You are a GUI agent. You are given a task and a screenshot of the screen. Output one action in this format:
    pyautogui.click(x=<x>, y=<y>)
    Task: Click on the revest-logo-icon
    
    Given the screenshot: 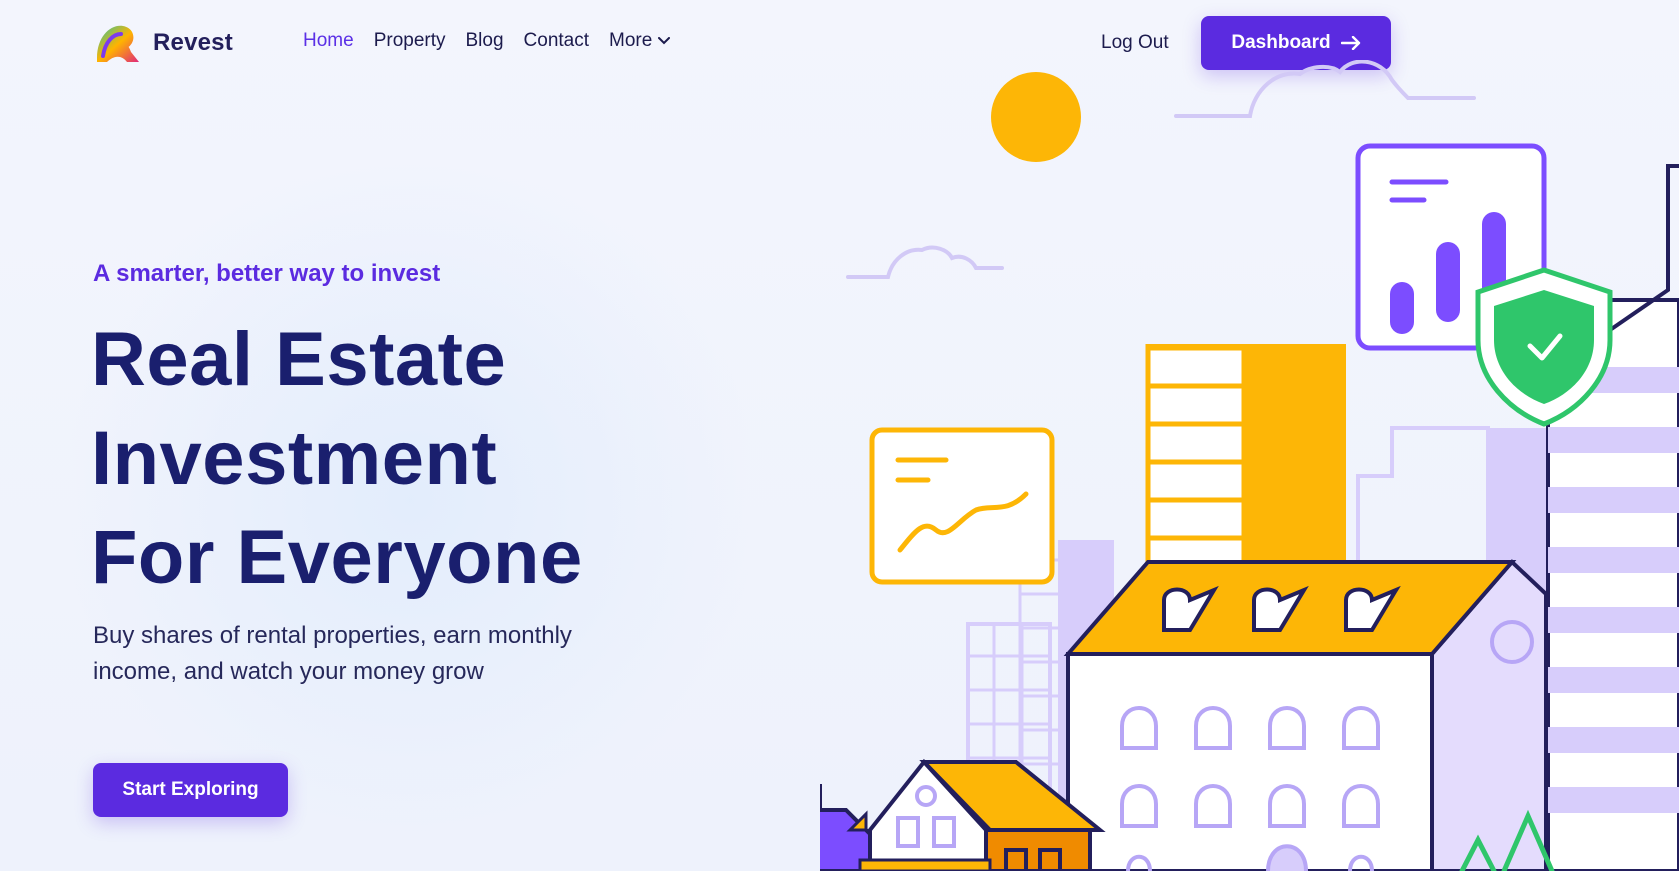 What is the action you would take?
    pyautogui.click(x=118, y=43)
    